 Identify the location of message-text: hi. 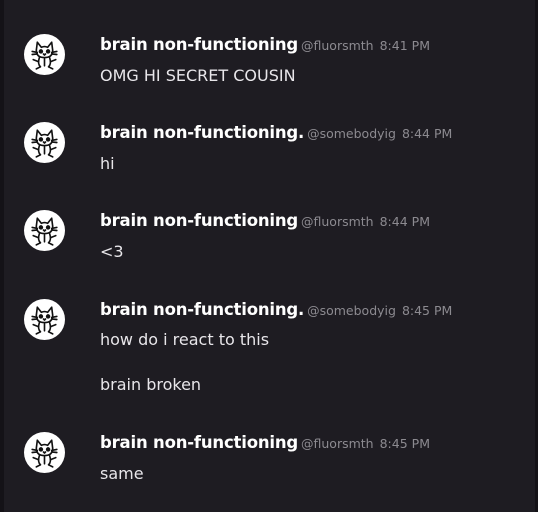
(107, 163).